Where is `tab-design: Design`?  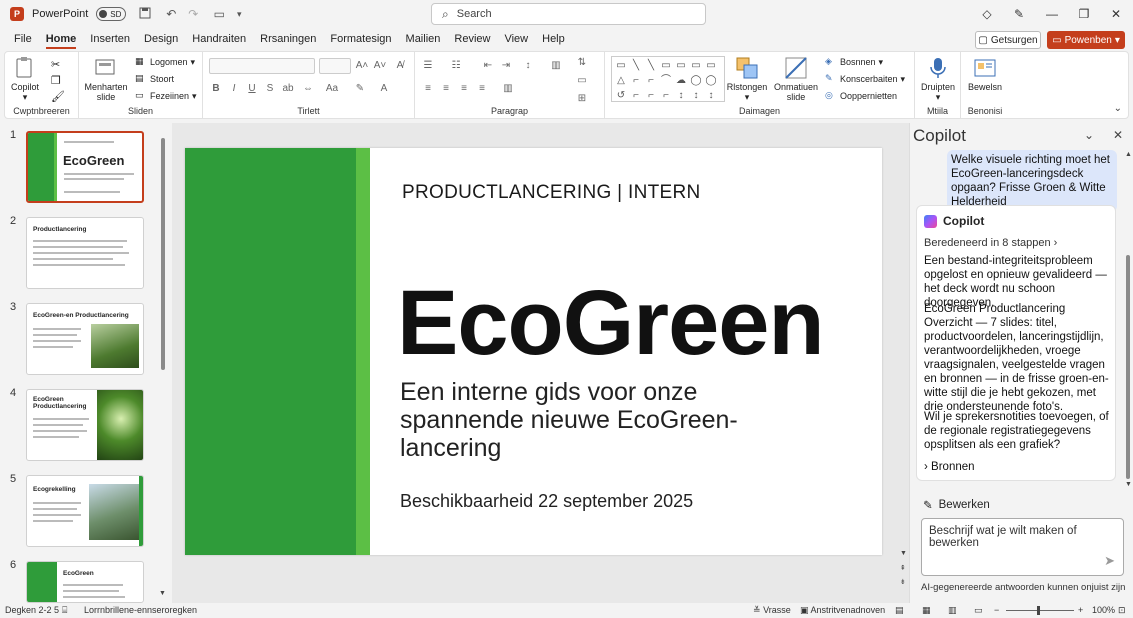
tab-design: Design is located at coordinates (161, 39).